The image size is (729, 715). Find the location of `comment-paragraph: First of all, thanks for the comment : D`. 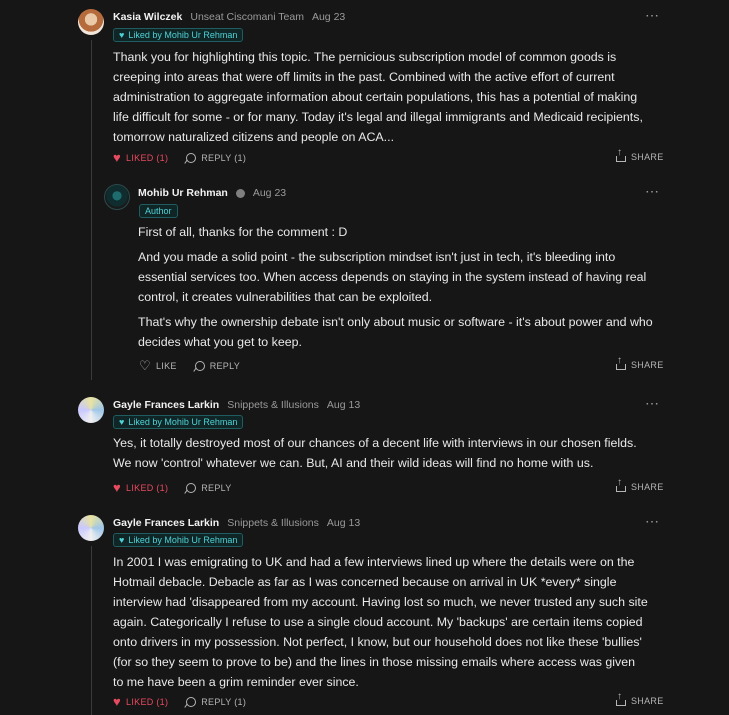

comment-paragraph: First of all, thanks for the comment : D is located at coordinates (243, 232).